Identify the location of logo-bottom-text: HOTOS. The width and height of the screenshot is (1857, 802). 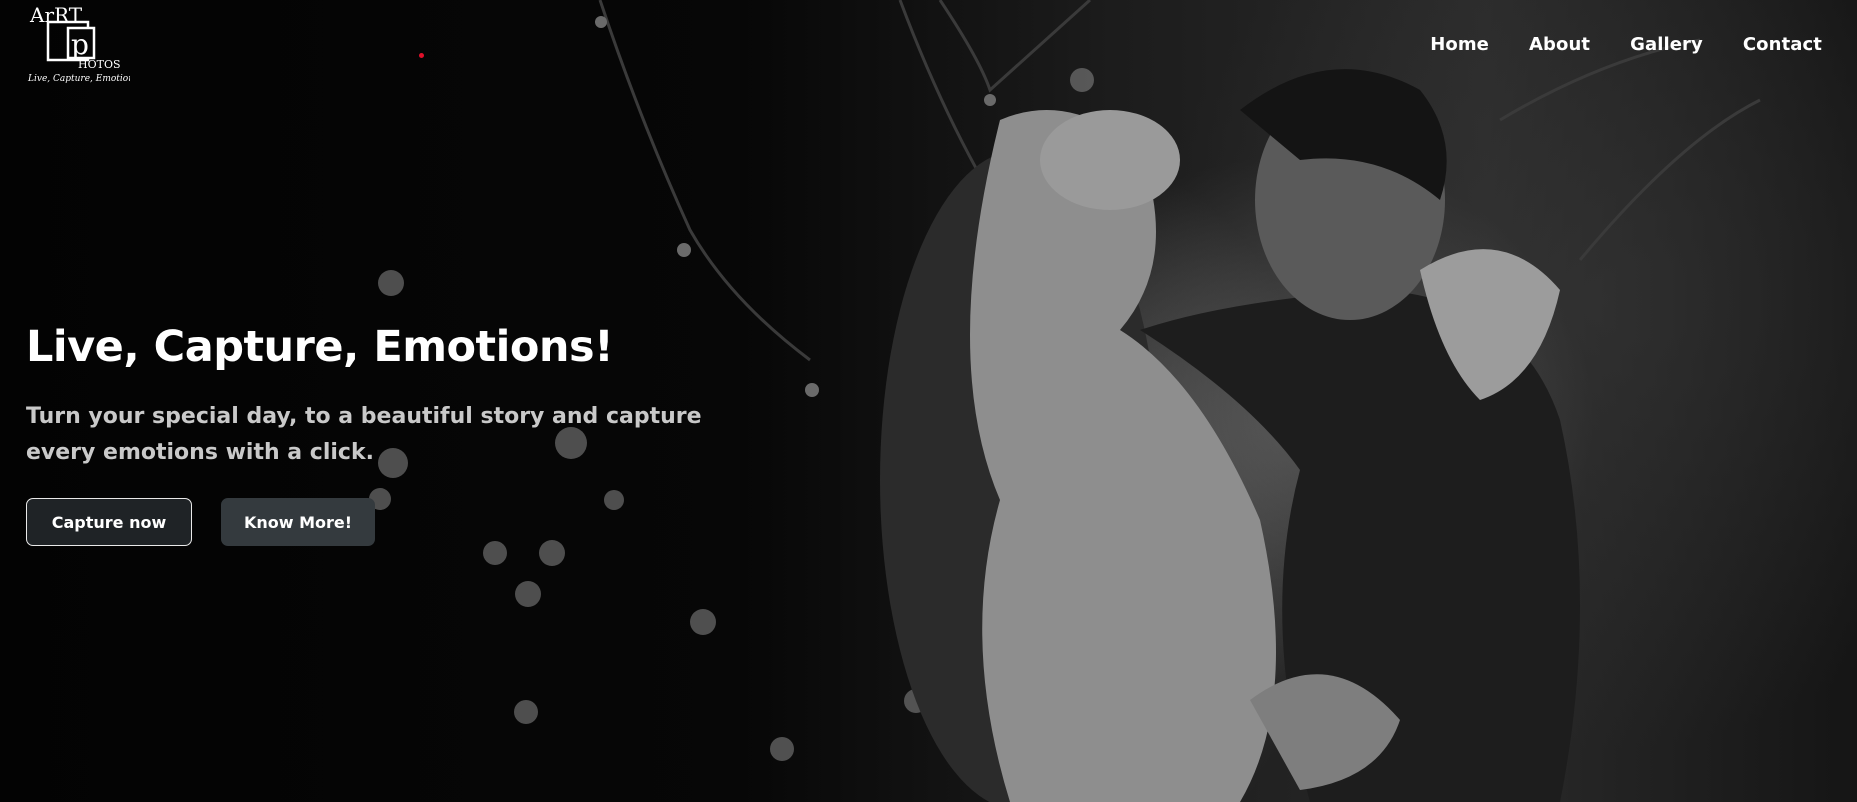
(99, 64).